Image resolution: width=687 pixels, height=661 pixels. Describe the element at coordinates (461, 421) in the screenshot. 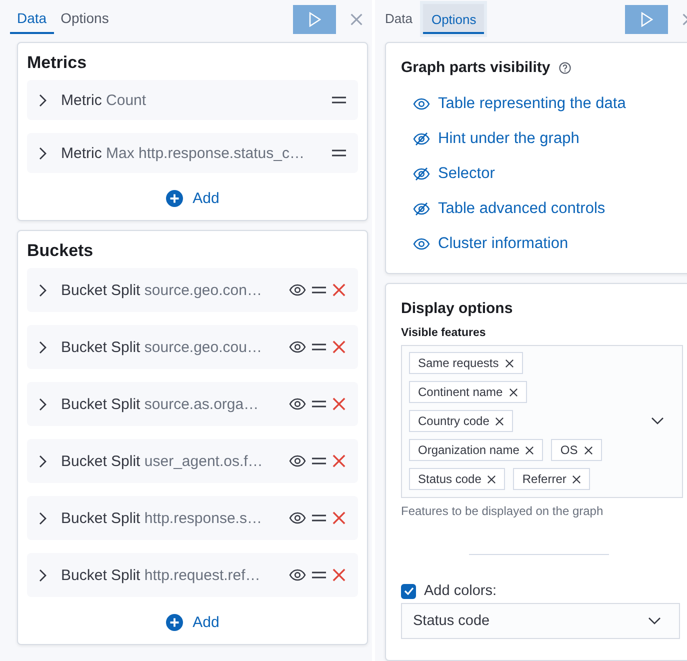

I see `feature-chip: Country code` at that location.